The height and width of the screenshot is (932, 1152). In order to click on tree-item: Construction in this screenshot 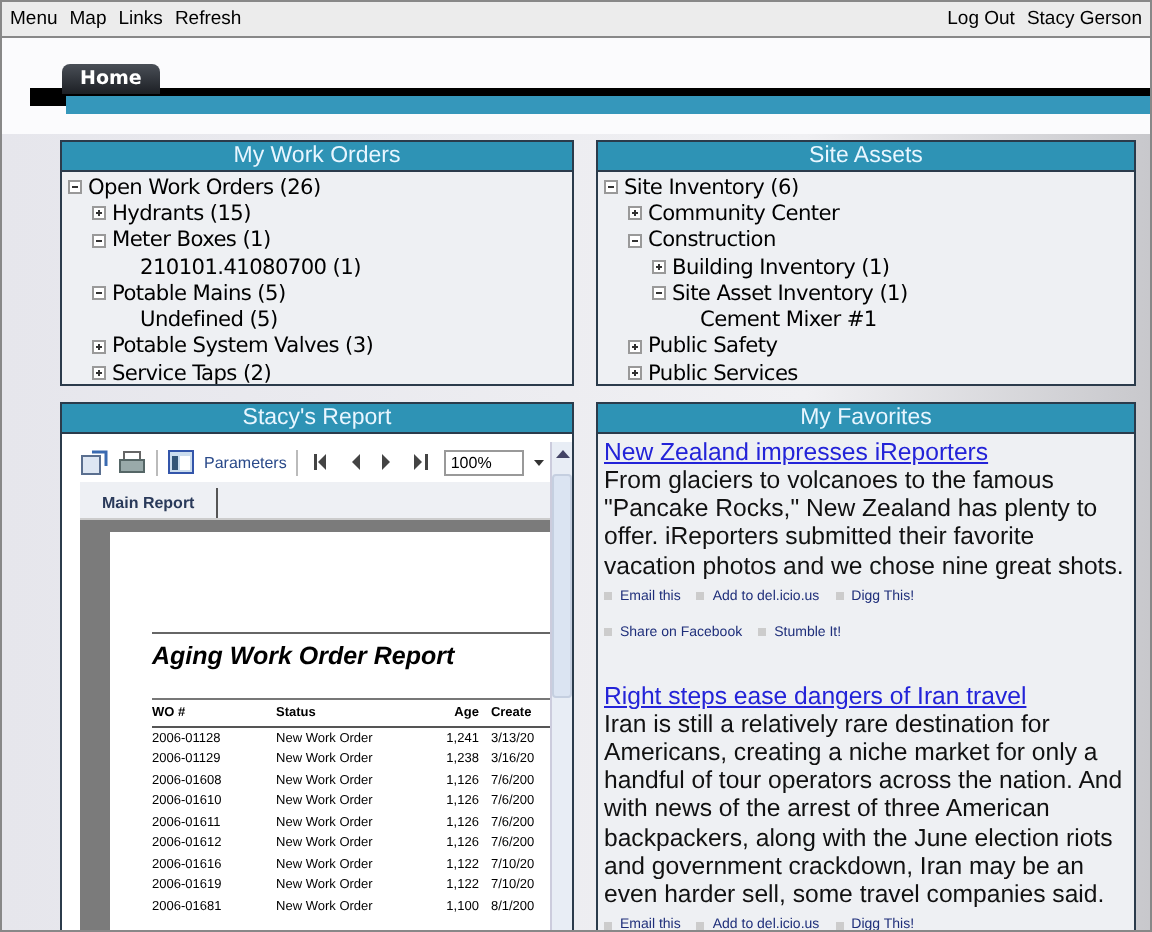, I will do `click(712, 240)`.